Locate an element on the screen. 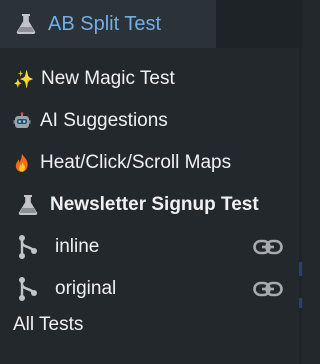 The height and width of the screenshot is (364, 320). menu-item-label: Heat/Click/Scroll Maps is located at coordinates (136, 162).